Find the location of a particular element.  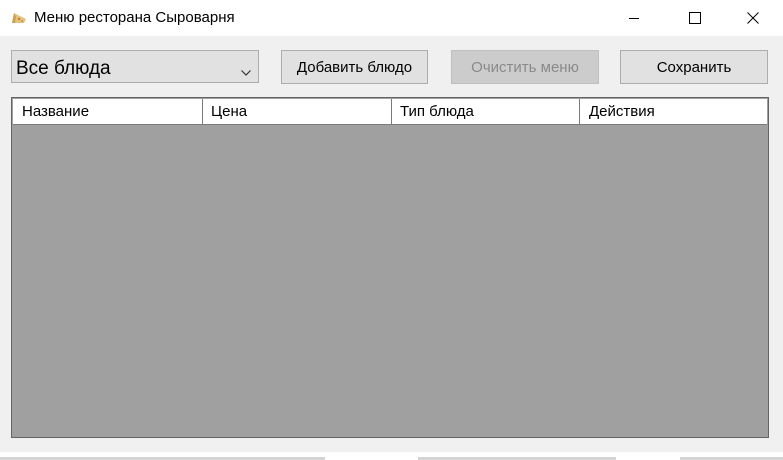

table-header: Название Цена Тип блюда Действия is located at coordinates (390, 112).